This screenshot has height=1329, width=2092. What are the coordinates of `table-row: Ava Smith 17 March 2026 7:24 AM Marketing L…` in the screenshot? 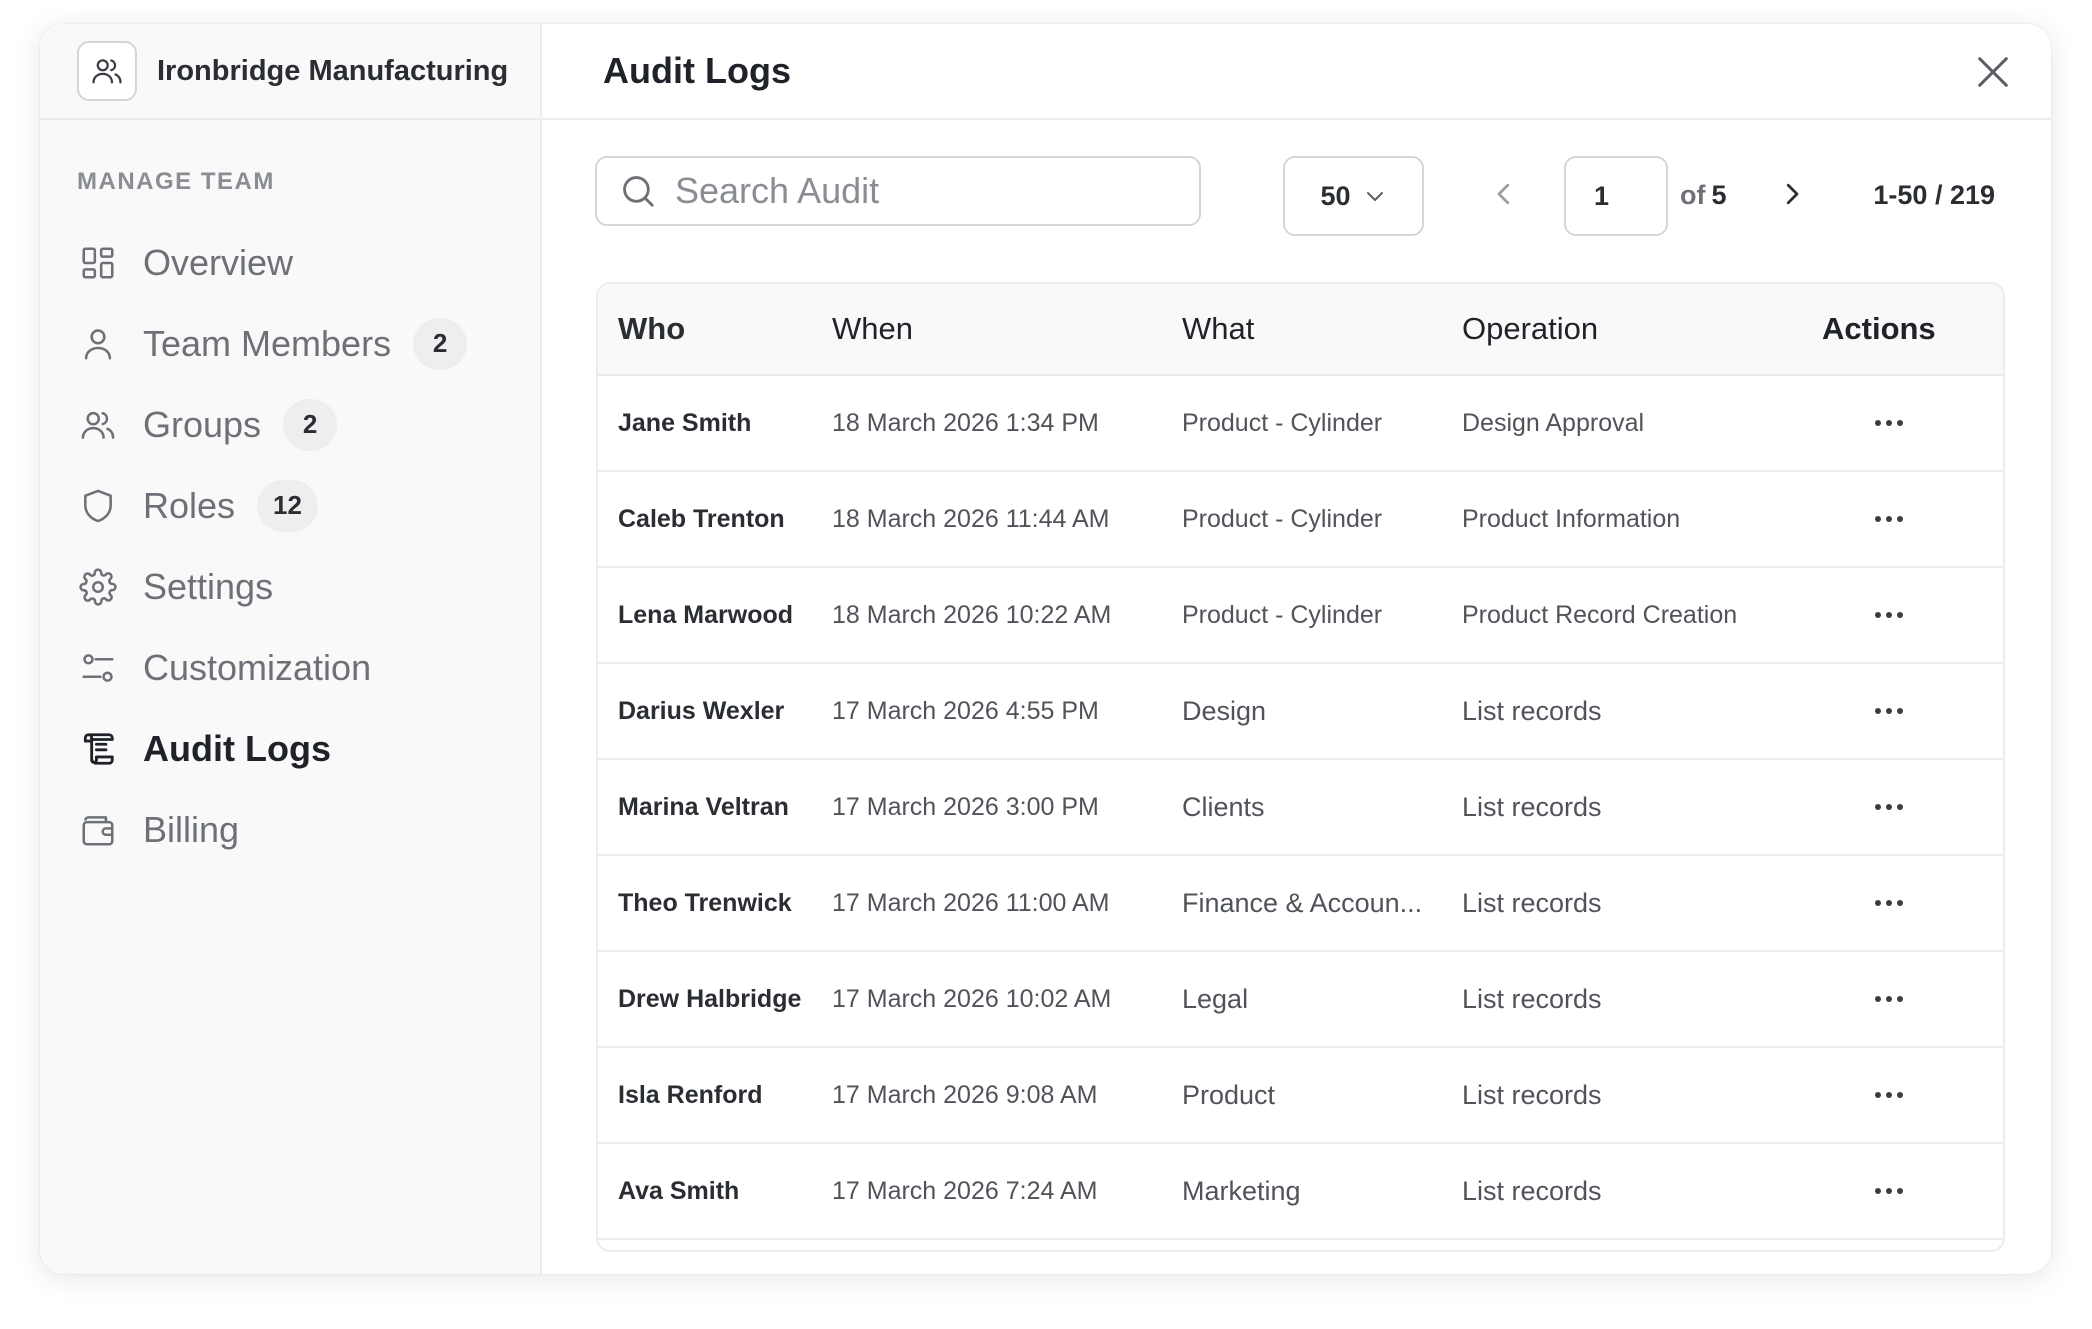 It's located at (1300, 1192).